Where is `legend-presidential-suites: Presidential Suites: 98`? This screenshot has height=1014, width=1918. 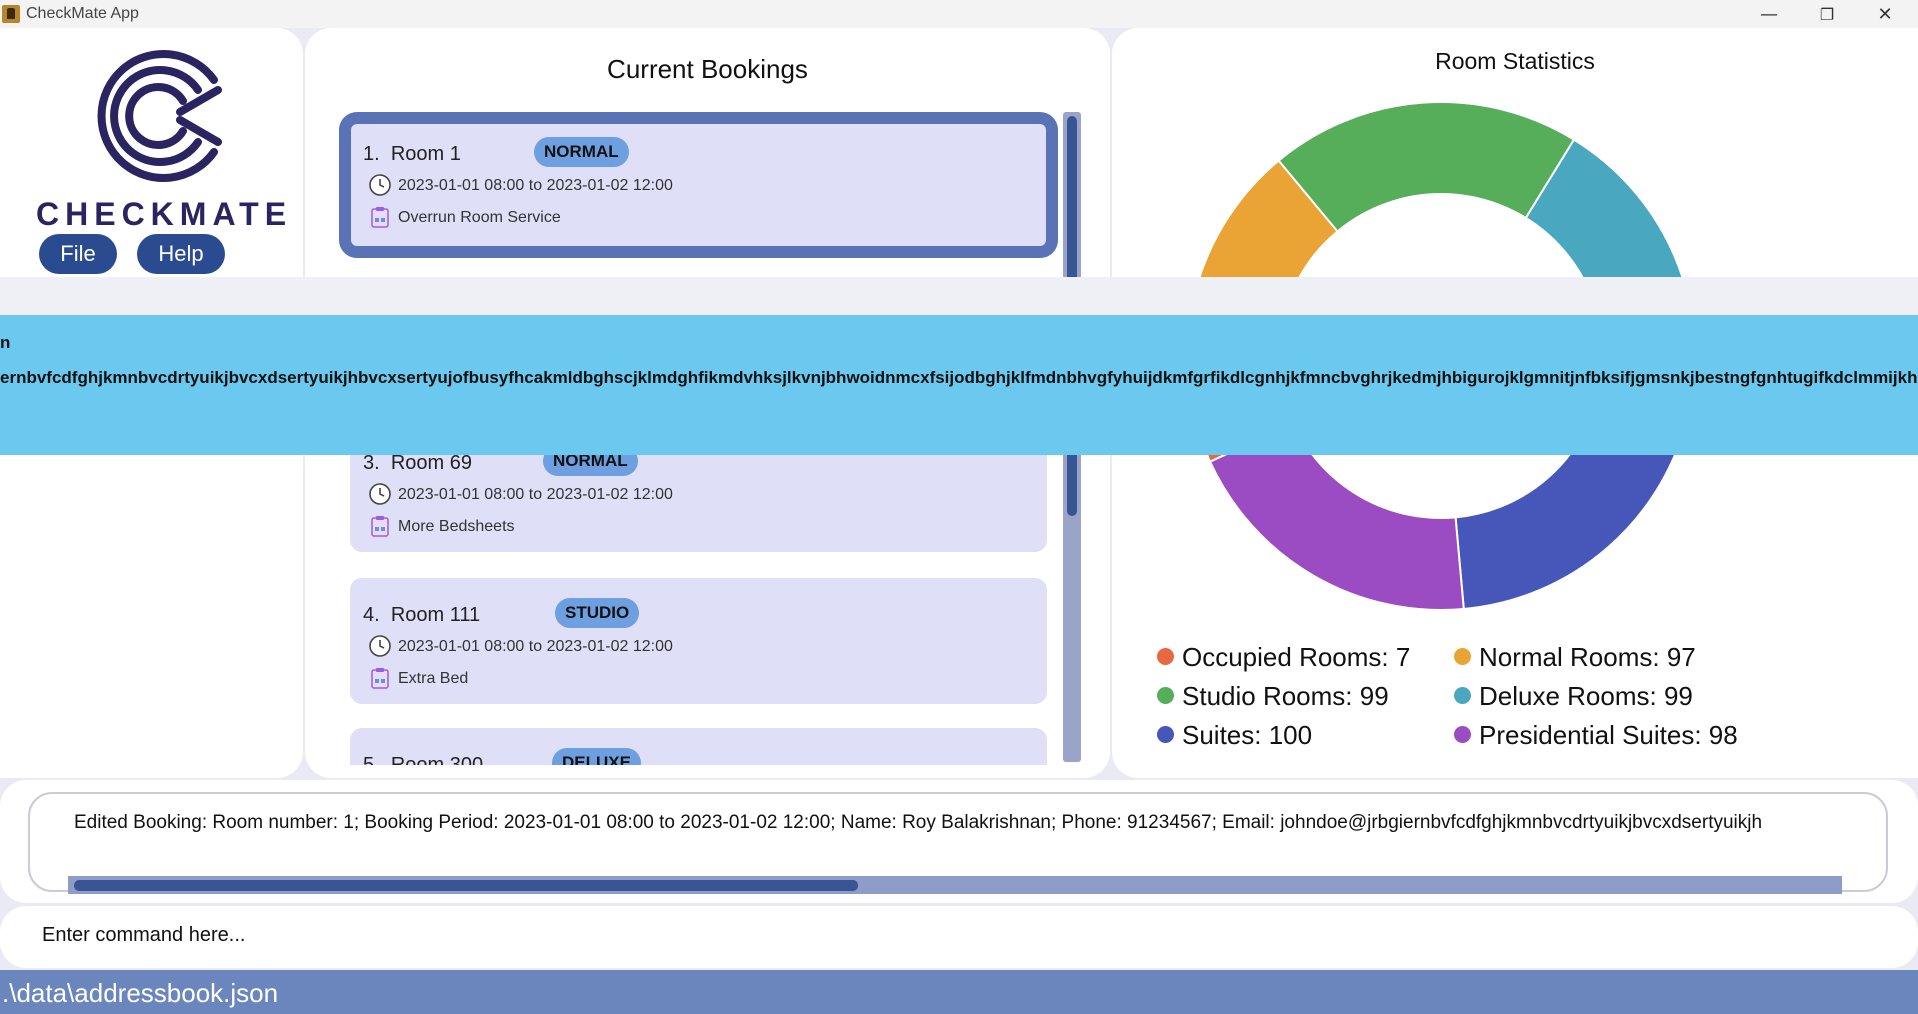
legend-presidential-suites: Presidential Suites: 98 is located at coordinates (1596, 735).